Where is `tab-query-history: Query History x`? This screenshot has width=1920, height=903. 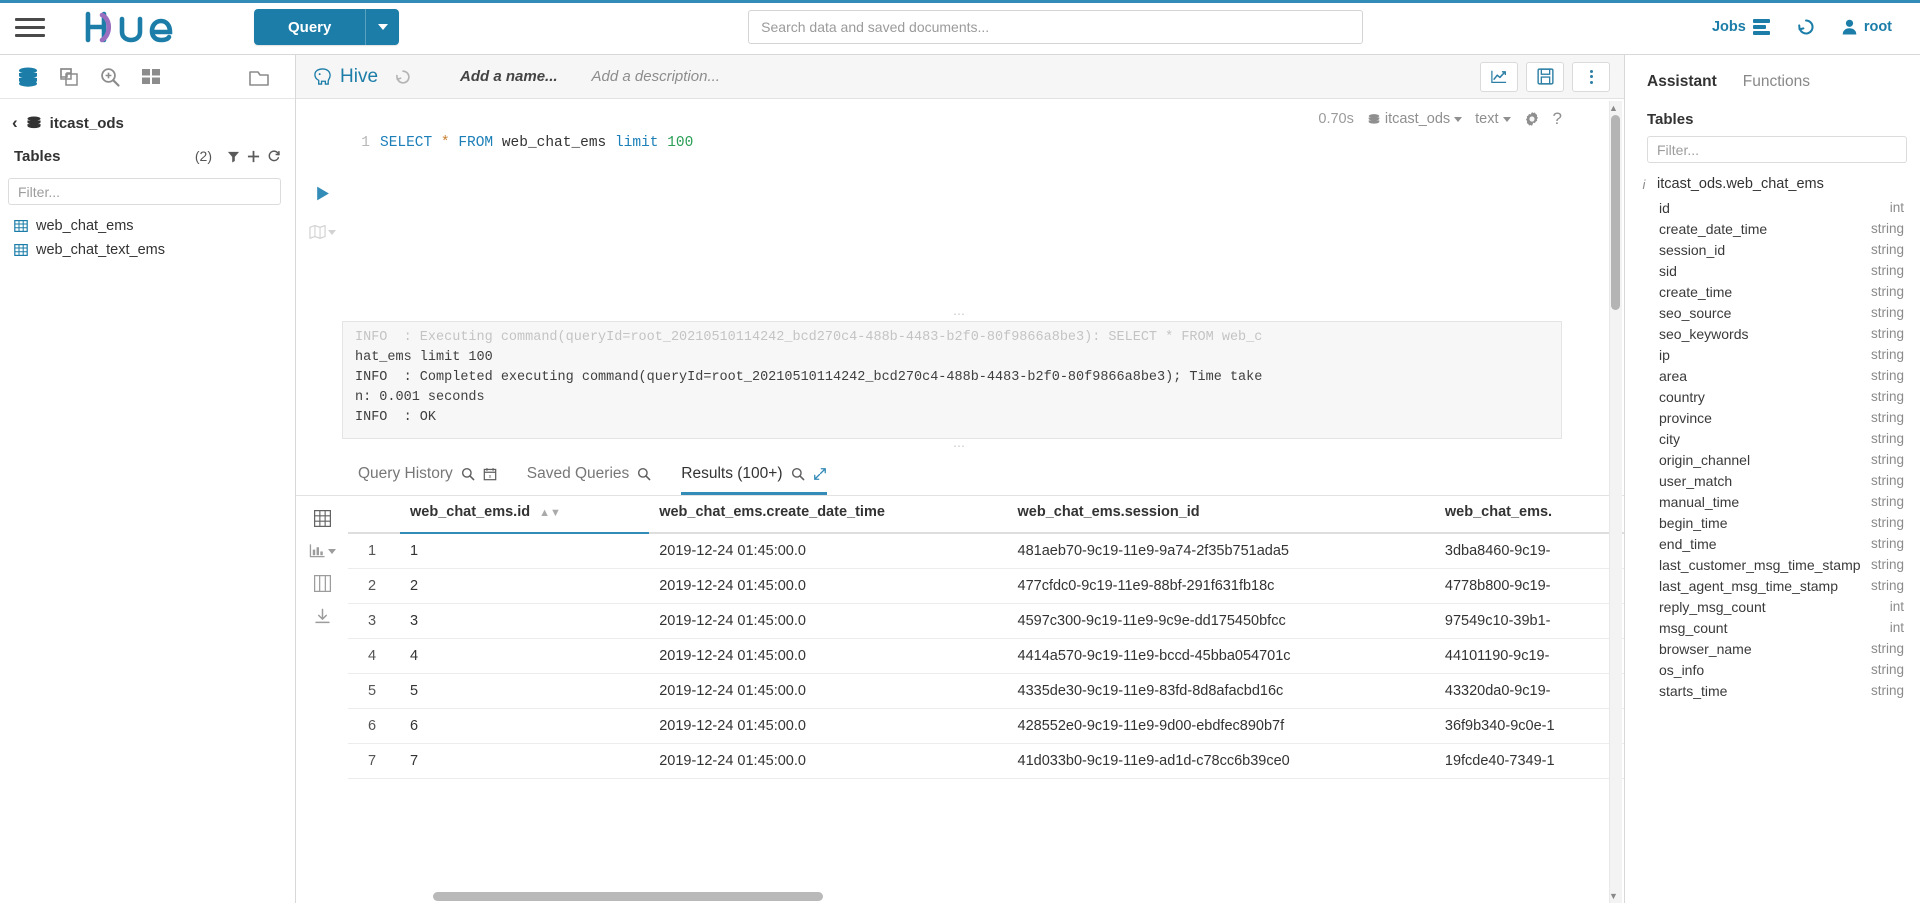
tab-query-history: Query History x is located at coordinates (427, 480).